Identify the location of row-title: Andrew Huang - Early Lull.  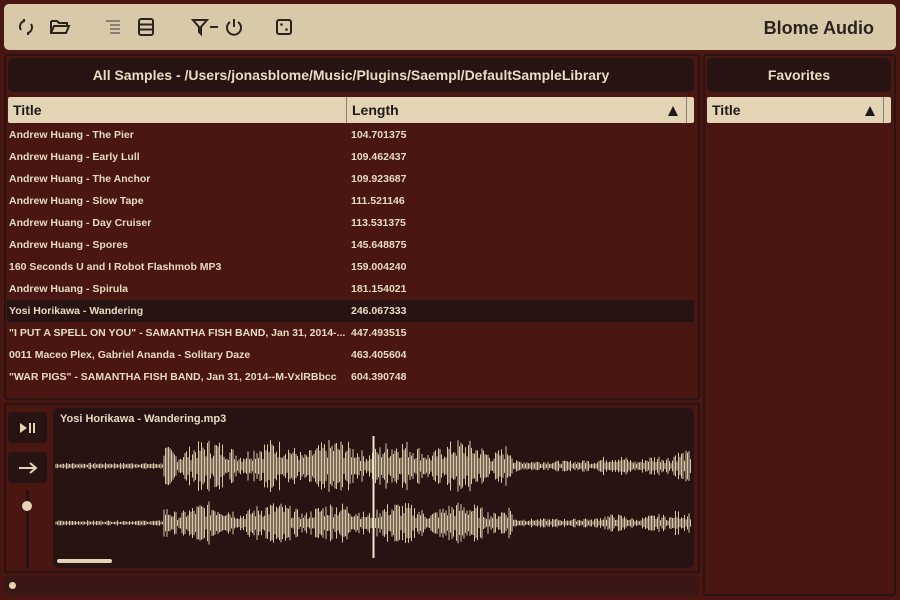
(74, 157).